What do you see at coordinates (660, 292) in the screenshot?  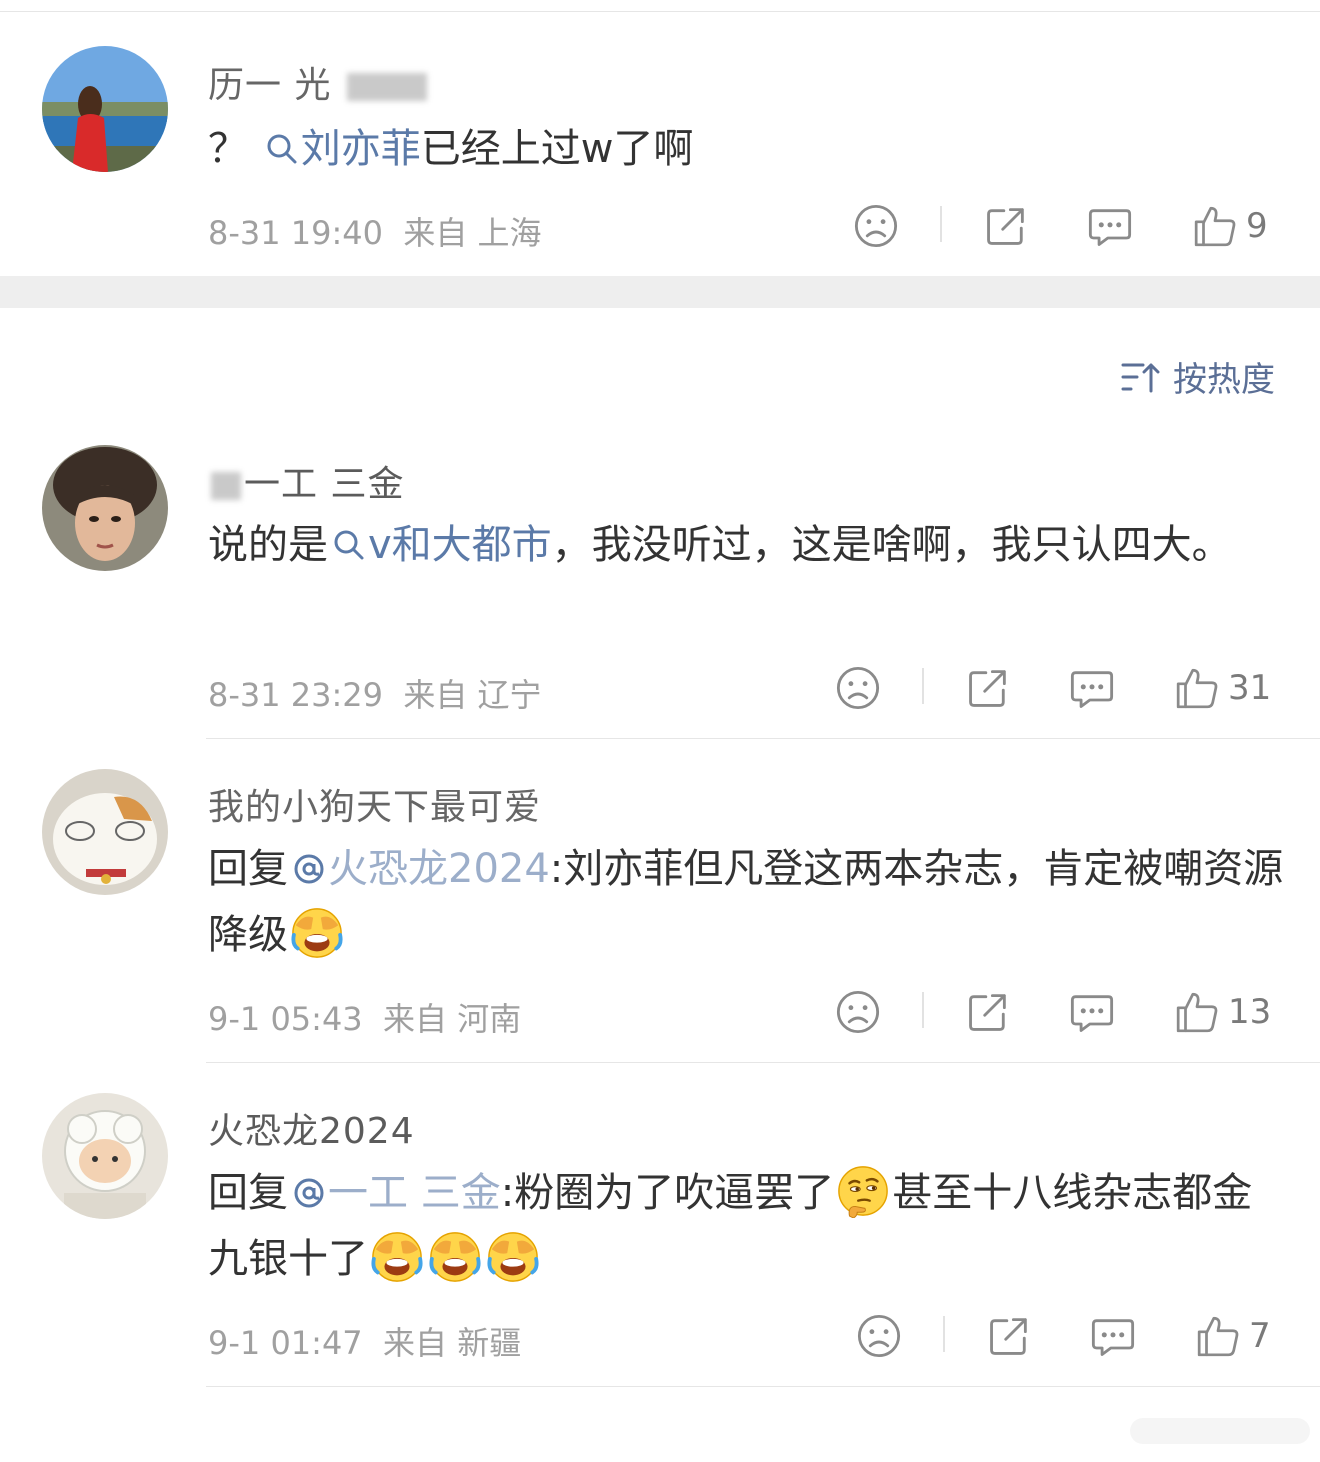 I see `section-gap` at bounding box center [660, 292].